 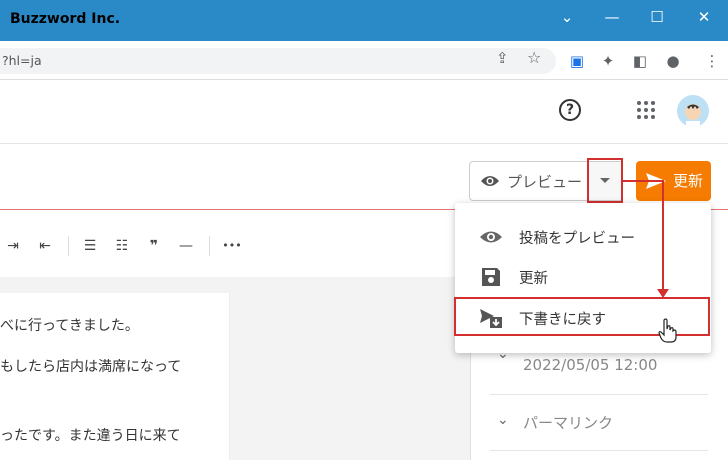 What do you see at coordinates (45, 246) in the screenshot?
I see `outdent-icon: ⇤` at bounding box center [45, 246].